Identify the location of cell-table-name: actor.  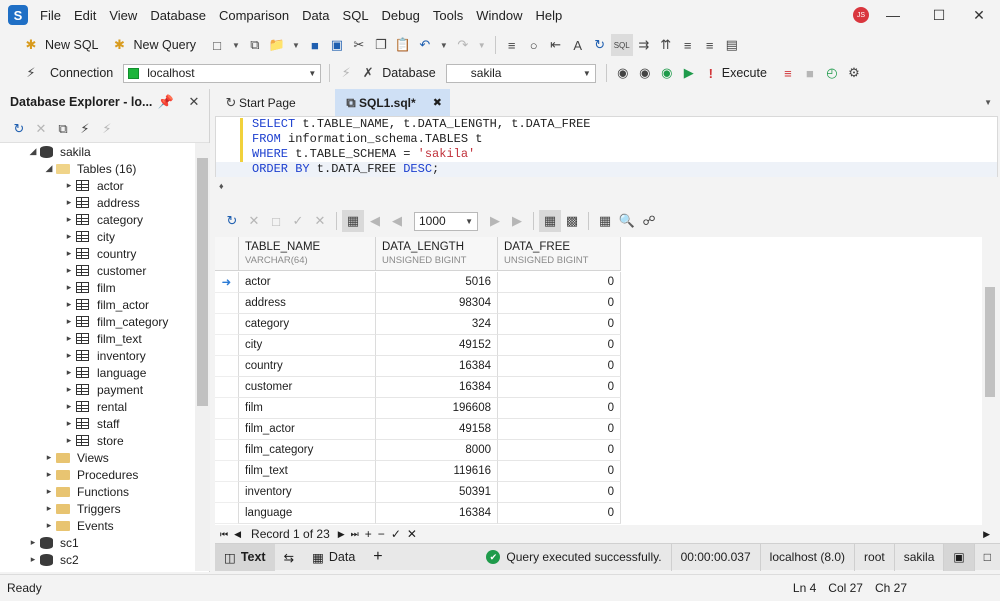
(307, 282).